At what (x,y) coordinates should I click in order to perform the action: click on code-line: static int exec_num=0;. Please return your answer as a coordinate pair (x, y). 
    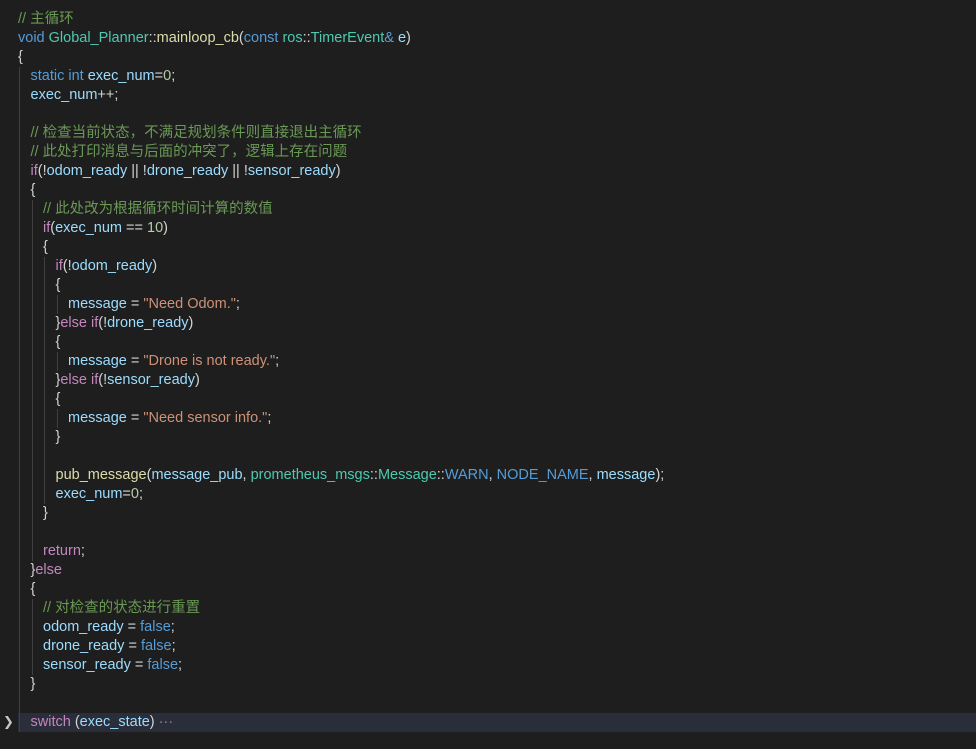
    Looking at the image, I should click on (497, 76).